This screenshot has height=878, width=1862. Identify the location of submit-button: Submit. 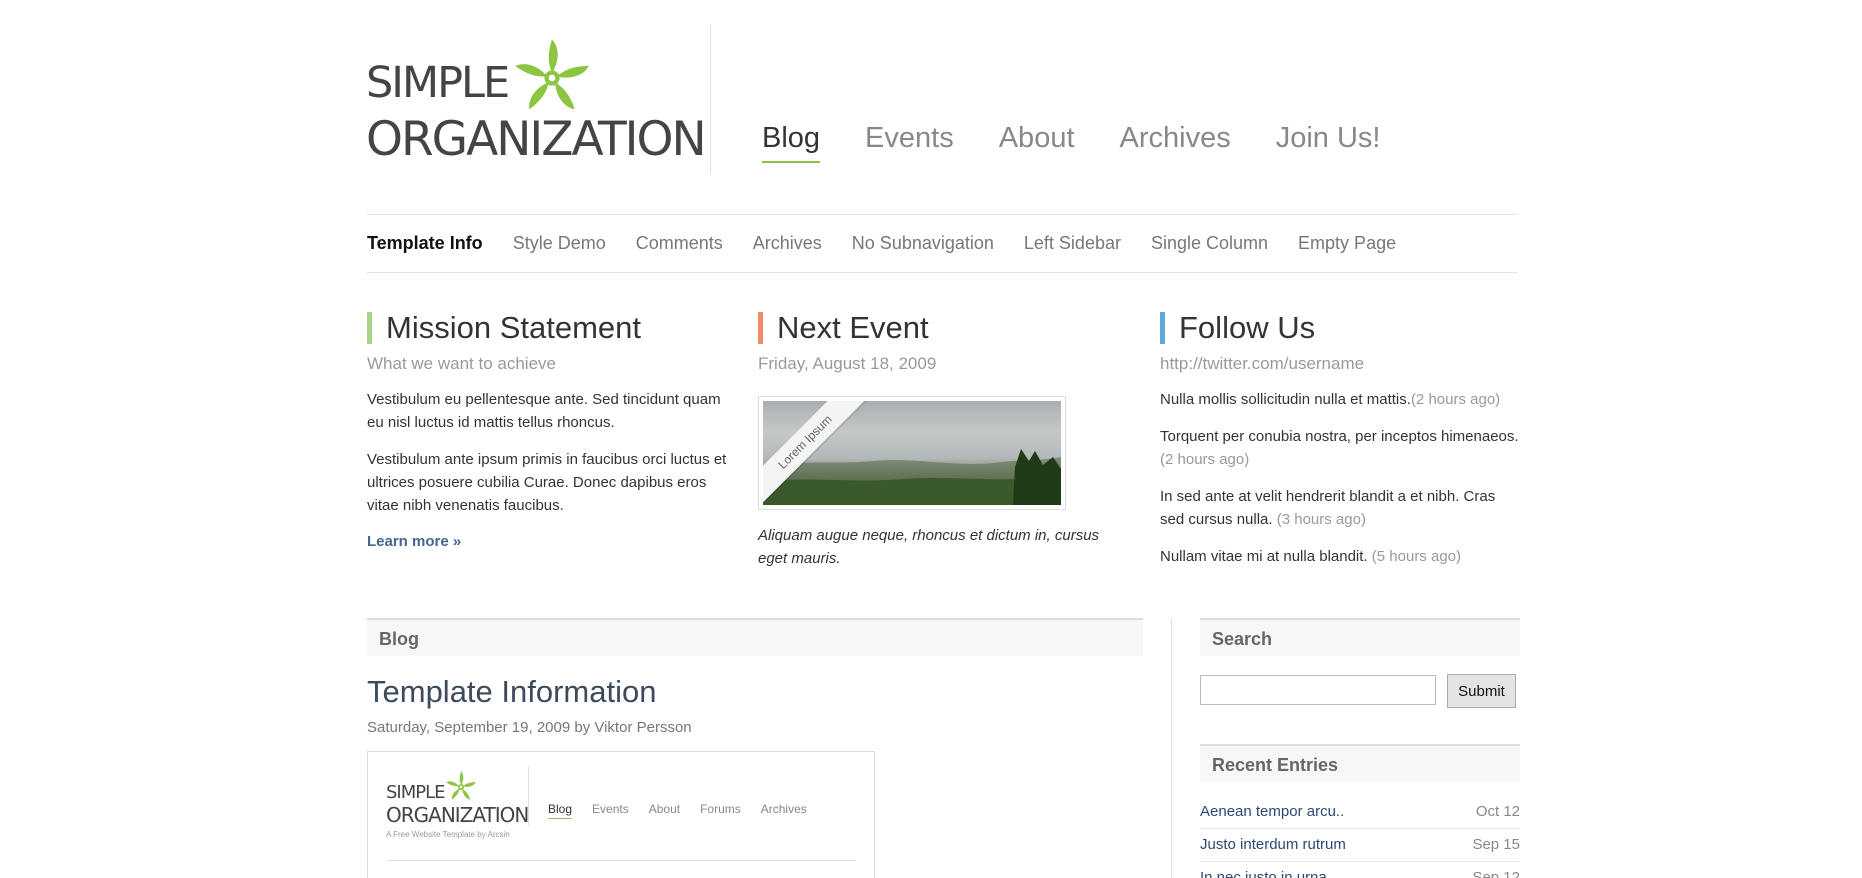
(1481, 691).